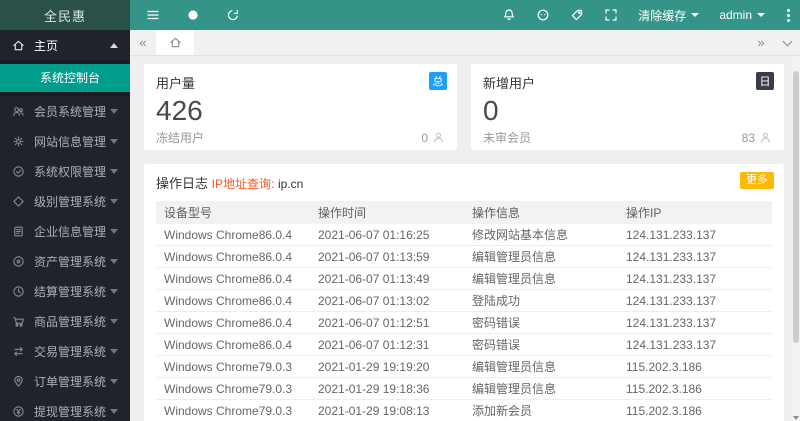  I want to click on sidebar-item-permissions: 系统权限管理, so click(65, 171).